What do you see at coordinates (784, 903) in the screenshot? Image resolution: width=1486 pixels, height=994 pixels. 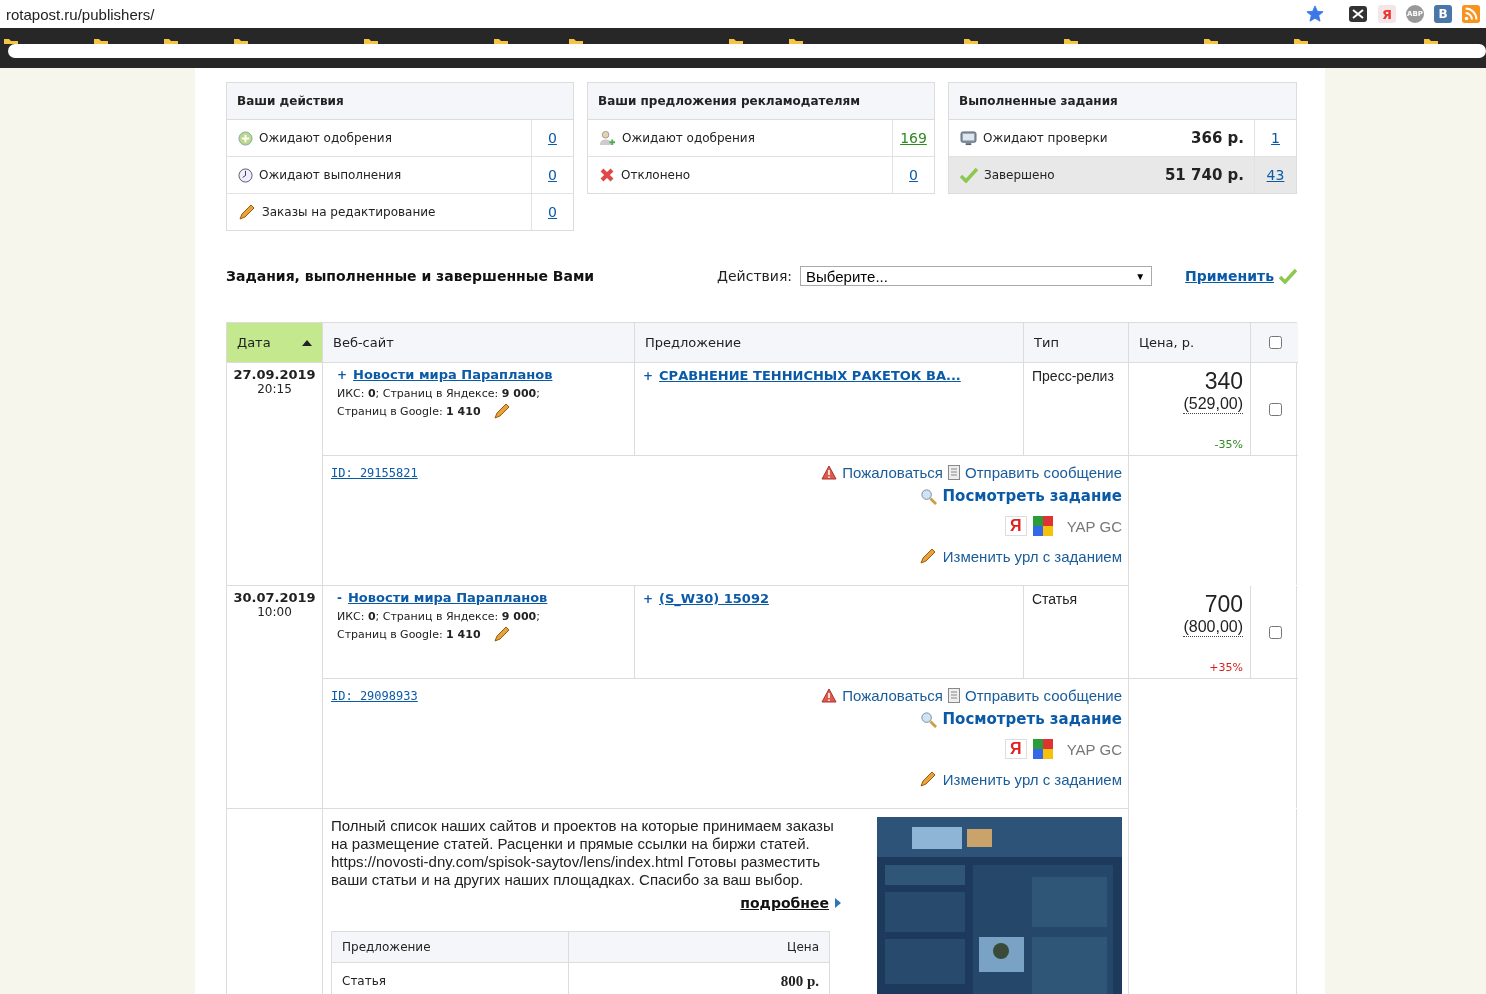 I see `more-link: подробнее` at bounding box center [784, 903].